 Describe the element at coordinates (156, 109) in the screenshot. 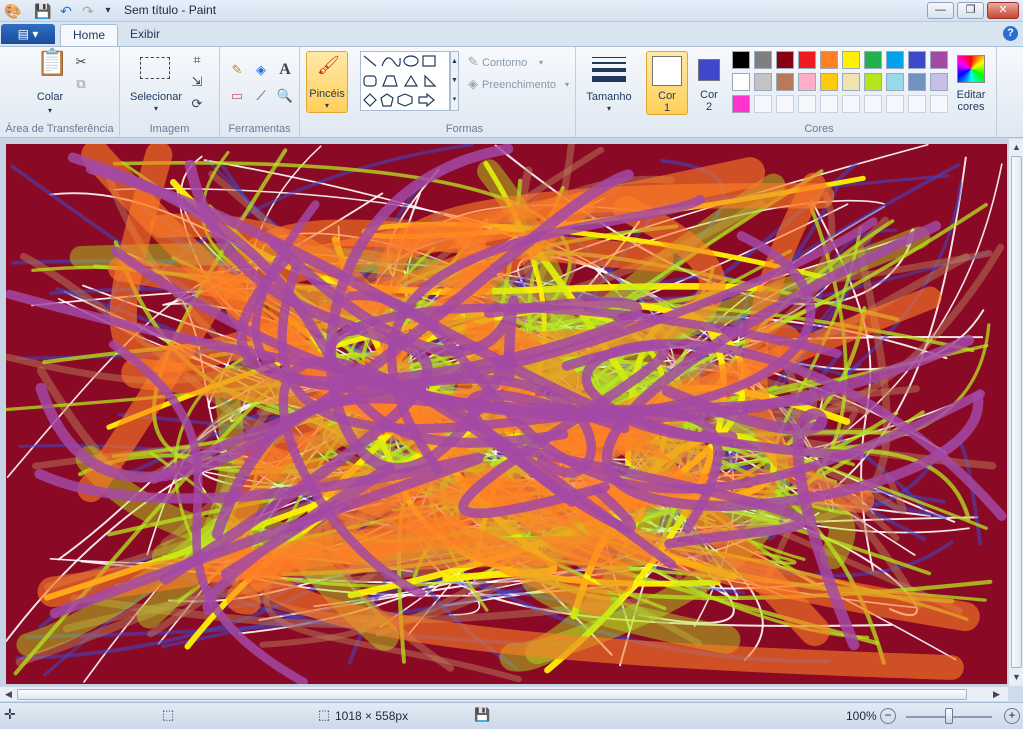

I see `select-dropdown-icon: ▾` at that location.